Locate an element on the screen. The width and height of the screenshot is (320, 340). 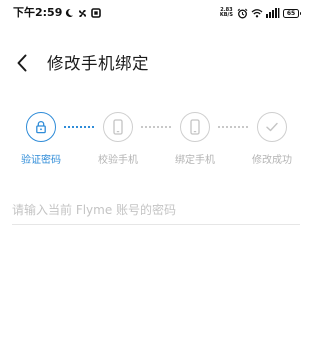
app-notification-icon is located at coordinates (96, 13).